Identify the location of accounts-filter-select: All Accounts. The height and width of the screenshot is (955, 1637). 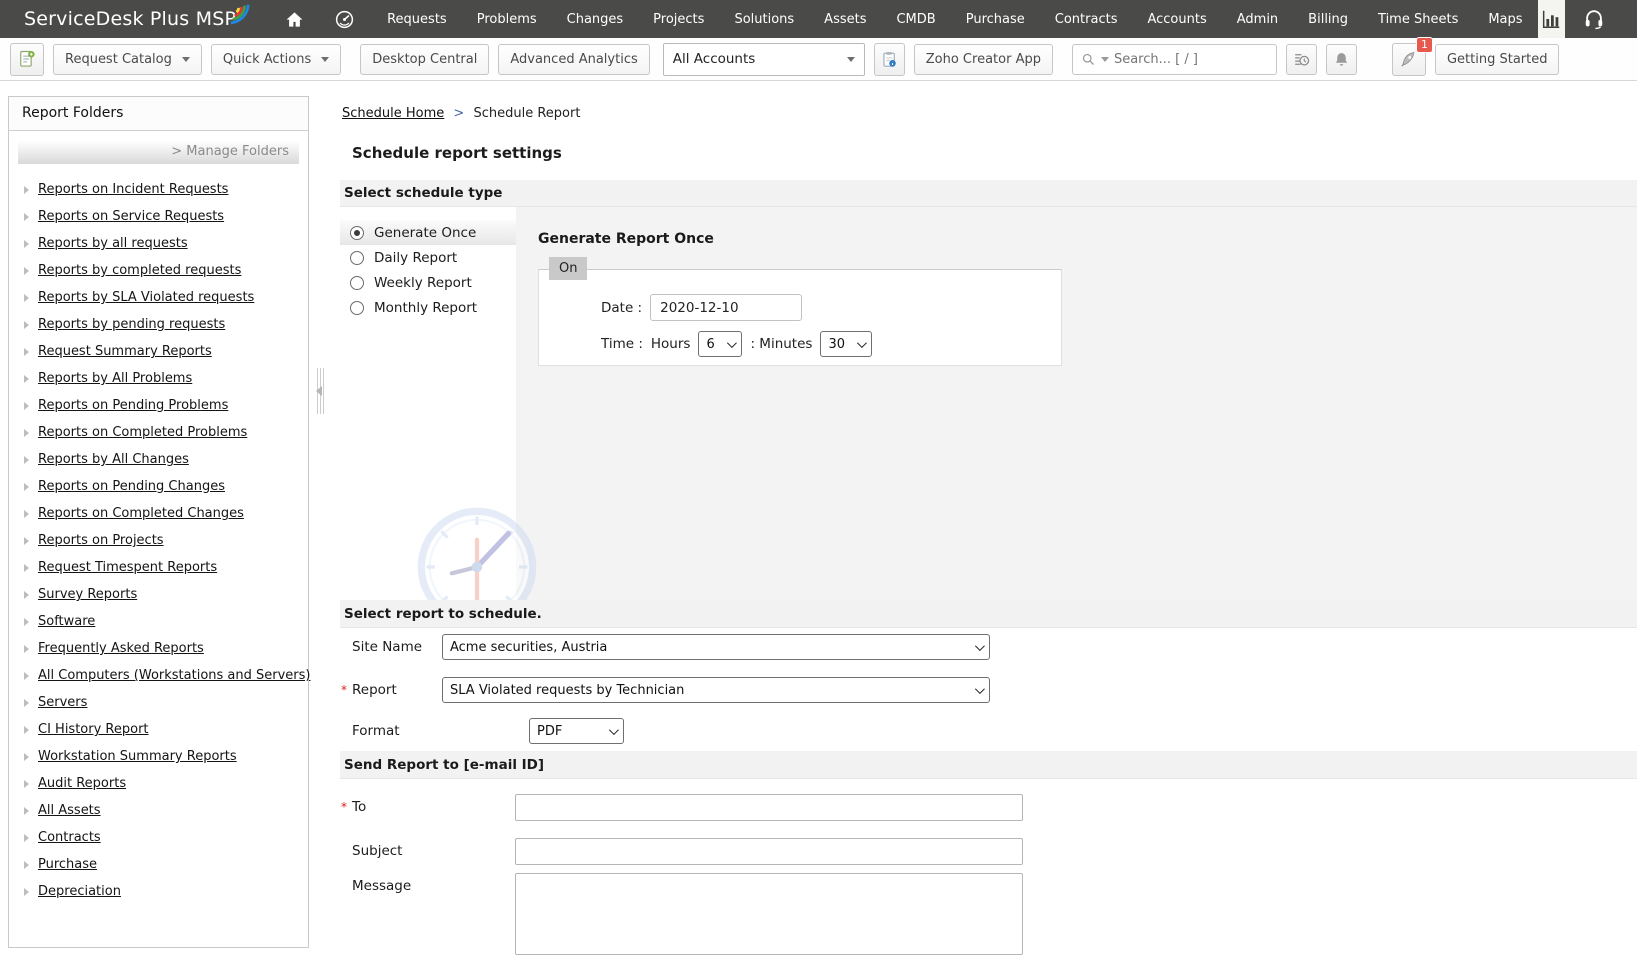
(764, 59).